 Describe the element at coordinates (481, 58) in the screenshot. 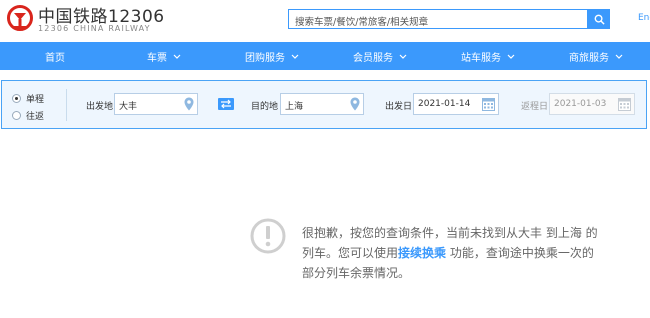

I see `nav-label: 站车服务` at that location.